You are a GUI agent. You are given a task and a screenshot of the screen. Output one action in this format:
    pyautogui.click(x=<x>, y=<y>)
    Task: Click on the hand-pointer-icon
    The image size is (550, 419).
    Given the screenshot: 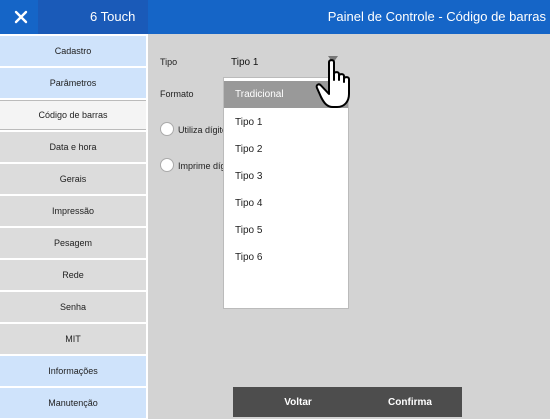 What is the action you would take?
    pyautogui.click(x=332, y=83)
    